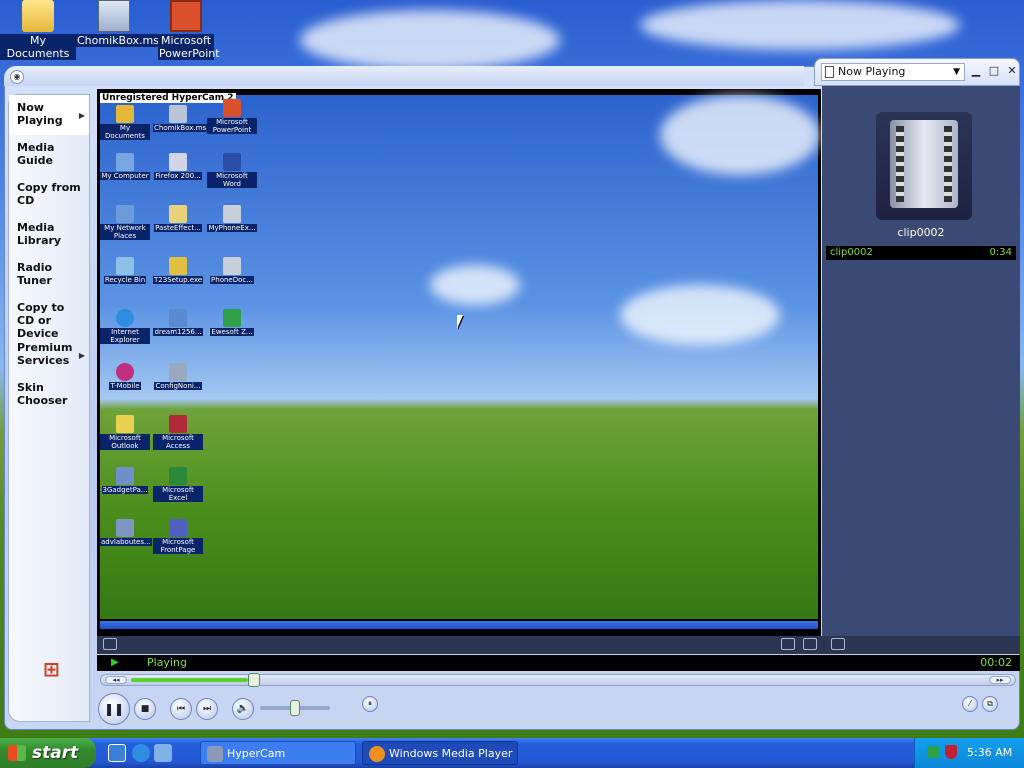  Describe the element at coordinates (232, 162) in the screenshot. I see `word-icon` at that location.